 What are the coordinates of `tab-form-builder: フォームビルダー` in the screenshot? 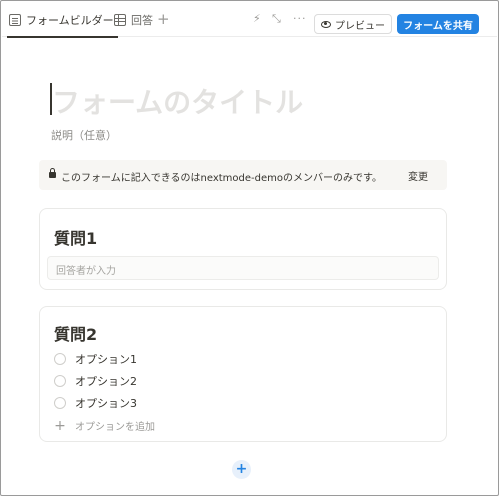 It's located at (62, 24).